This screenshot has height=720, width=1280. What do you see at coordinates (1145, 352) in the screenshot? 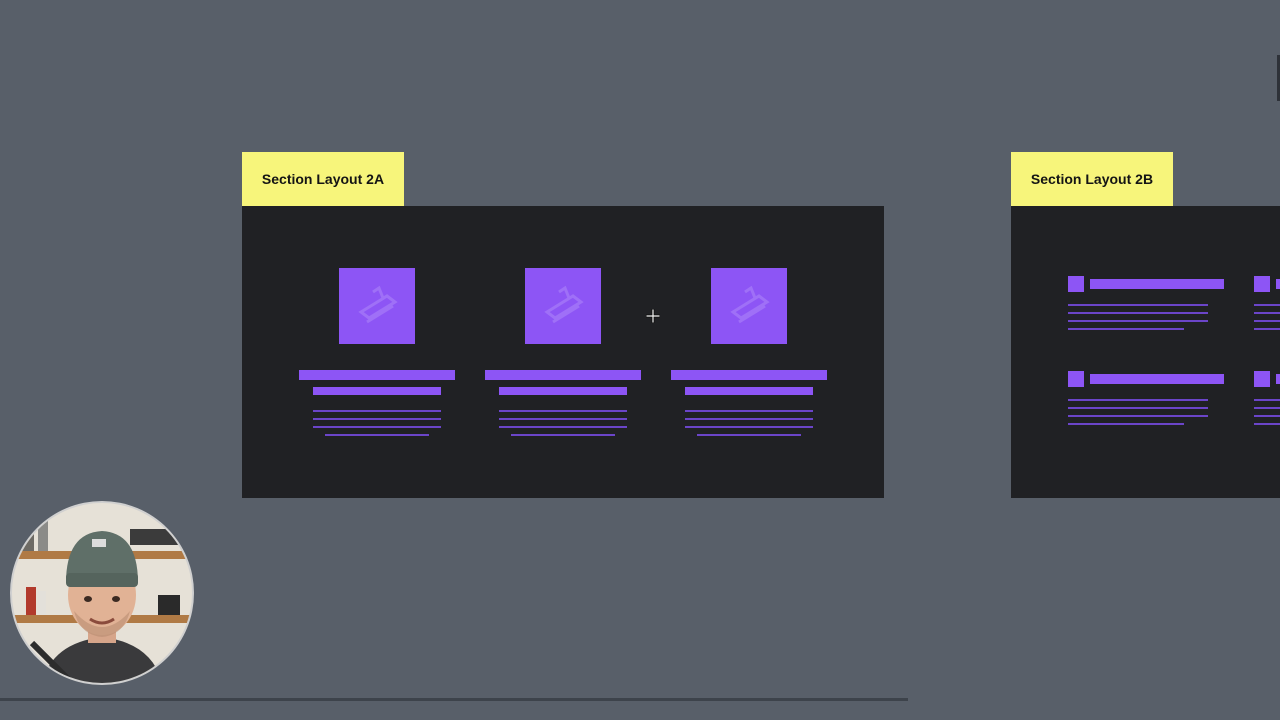
I see `frame-section-layout-2b` at bounding box center [1145, 352].